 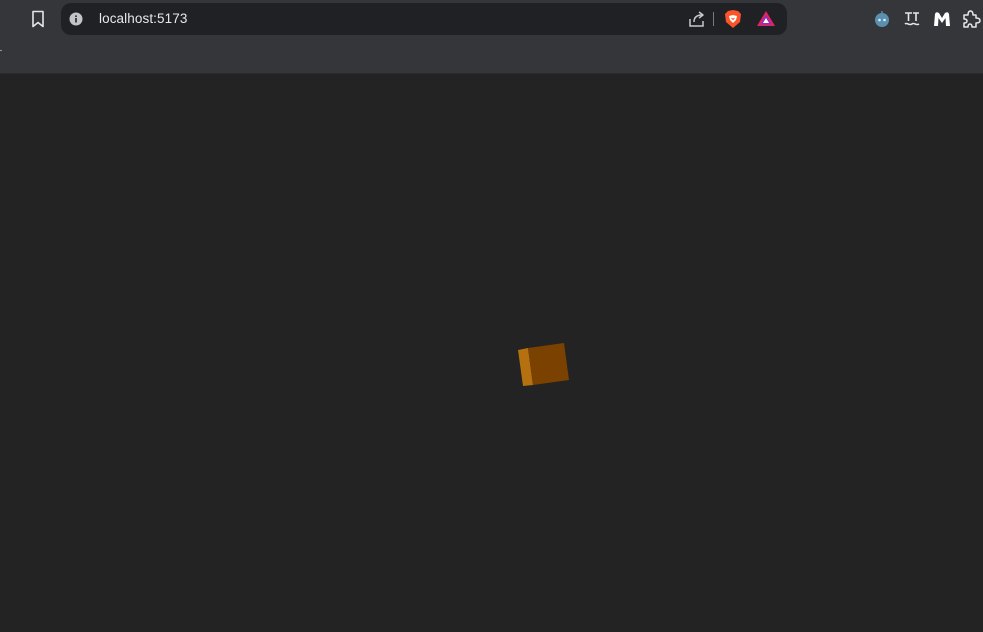 I want to click on site-info-icon, so click(x=76, y=19).